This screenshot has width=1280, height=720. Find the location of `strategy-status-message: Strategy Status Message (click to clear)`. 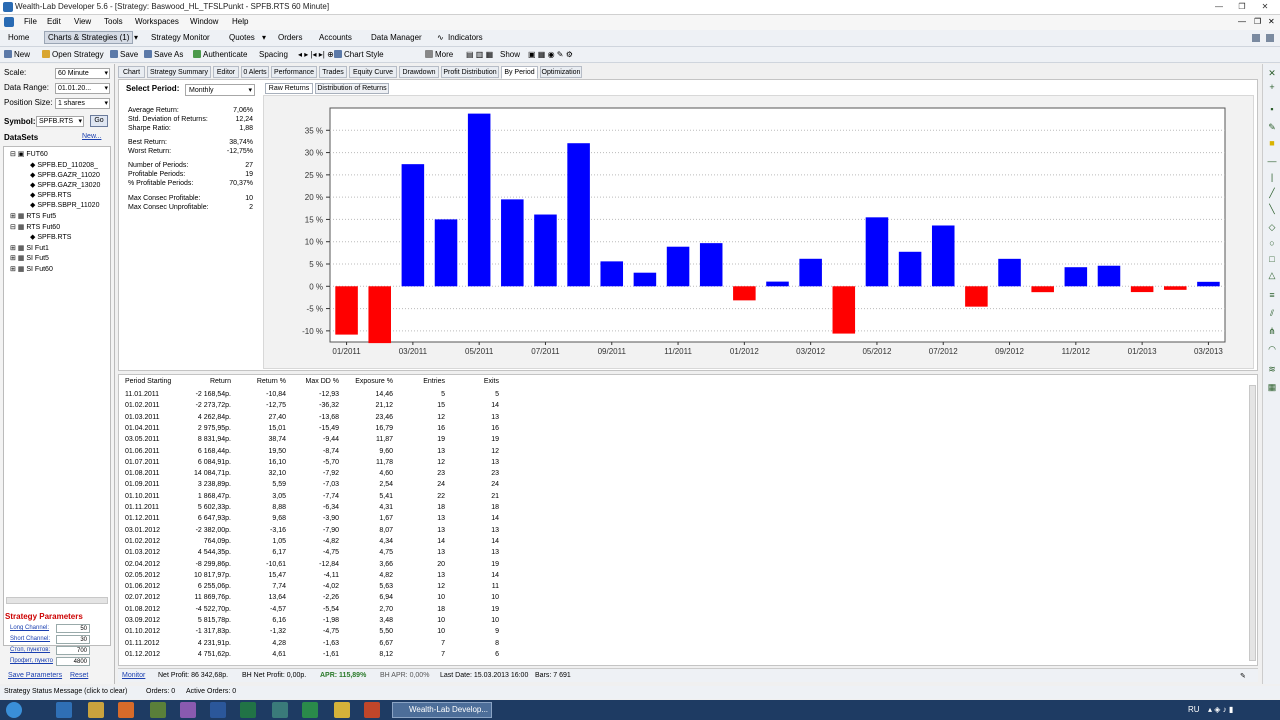

strategy-status-message: Strategy Status Message (click to clear) is located at coordinates (65, 691).